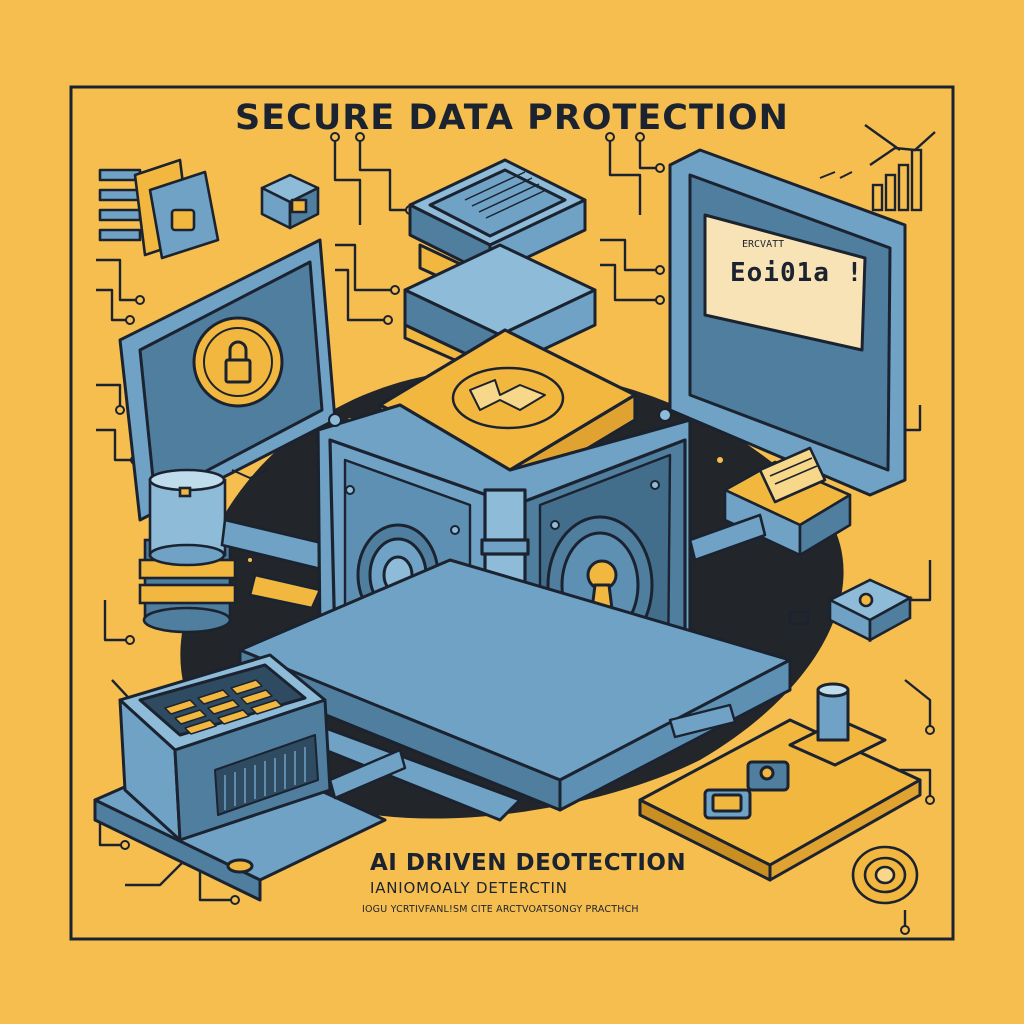 Image resolution: width=1024 pixels, height=1024 pixels. I want to click on tagline-secondary: IANIOMOALY DETERCTIN, so click(469, 888).